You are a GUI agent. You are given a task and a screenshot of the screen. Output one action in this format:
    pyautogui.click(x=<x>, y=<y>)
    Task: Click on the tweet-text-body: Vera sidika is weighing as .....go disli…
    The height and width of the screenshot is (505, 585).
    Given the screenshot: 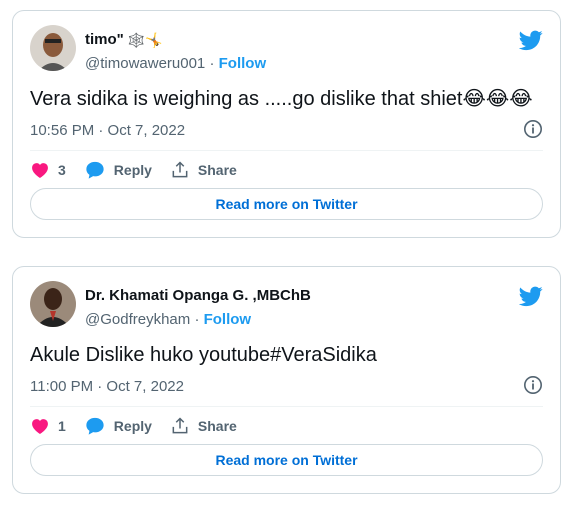 What is the action you would take?
    pyautogui.click(x=246, y=99)
    